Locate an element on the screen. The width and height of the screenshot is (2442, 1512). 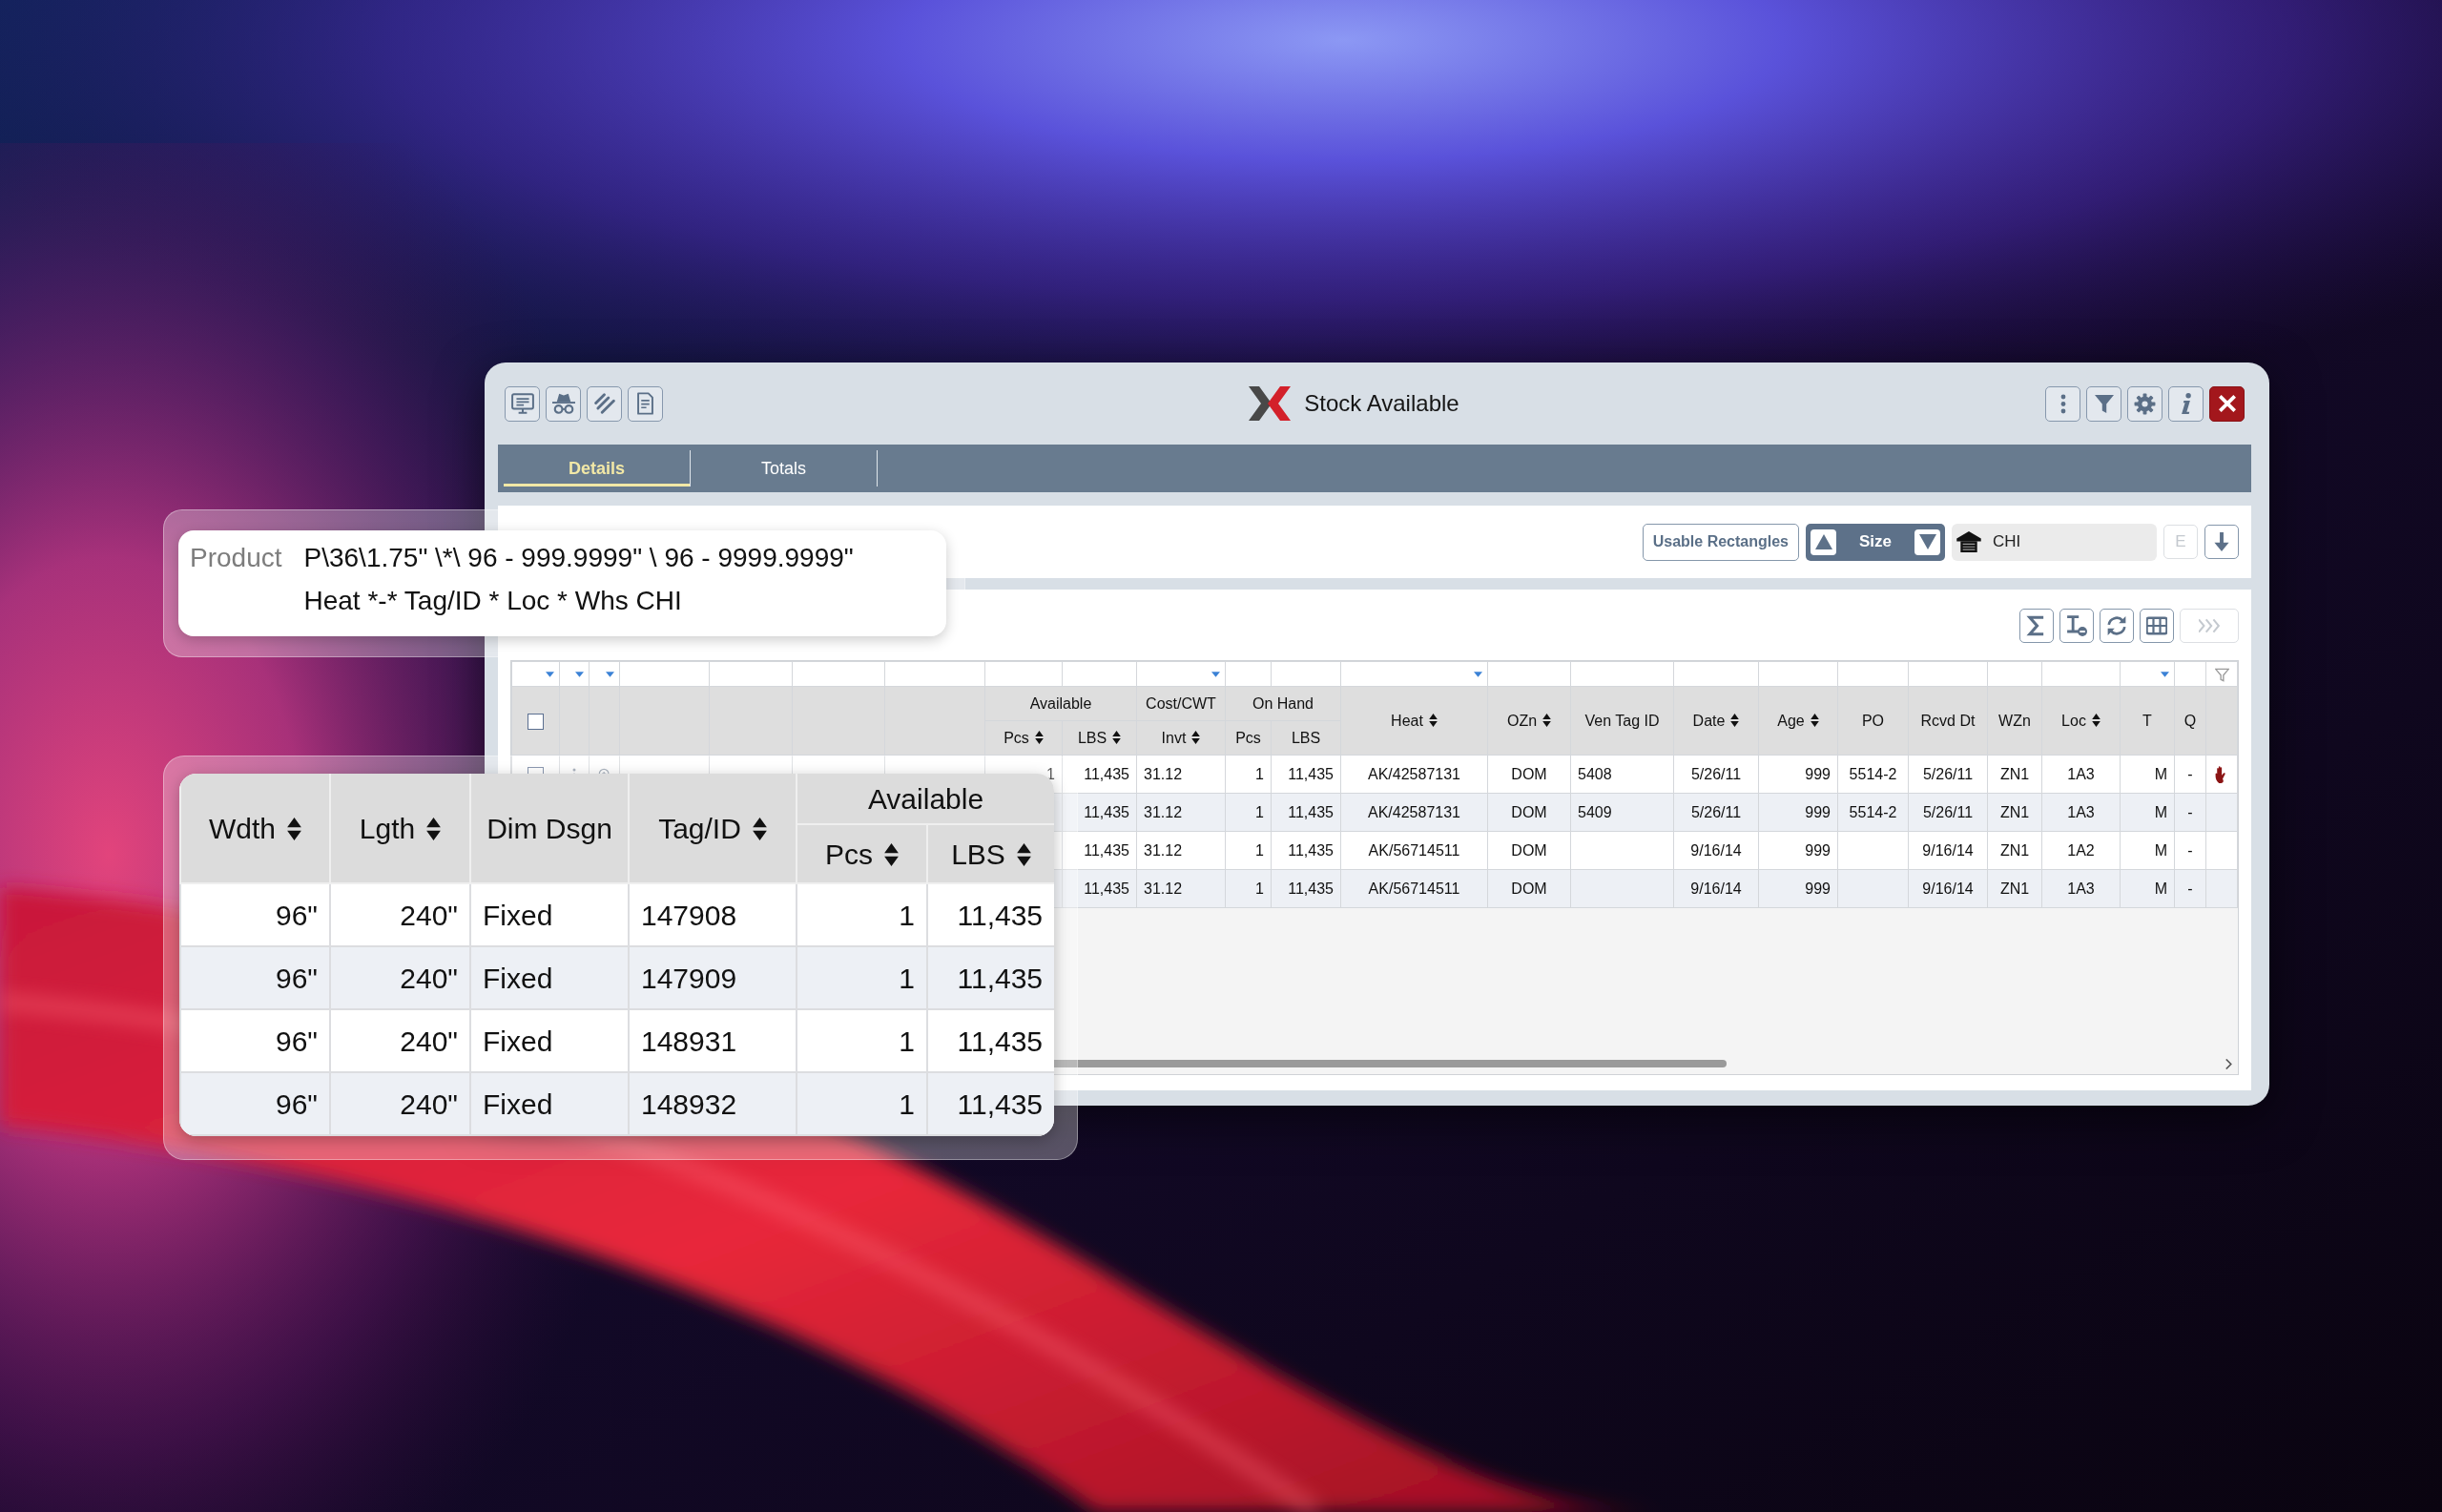
sort-label: Size is located at coordinates (1875, 542).